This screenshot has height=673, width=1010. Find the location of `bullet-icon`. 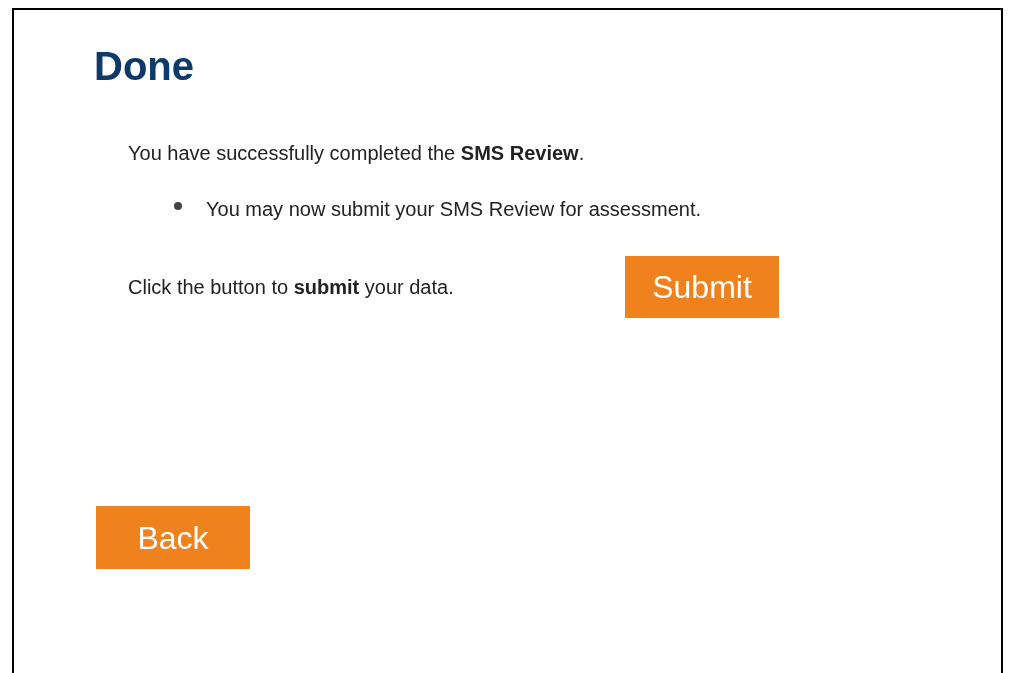

bullet-icon is located at coordinates (178, 206).